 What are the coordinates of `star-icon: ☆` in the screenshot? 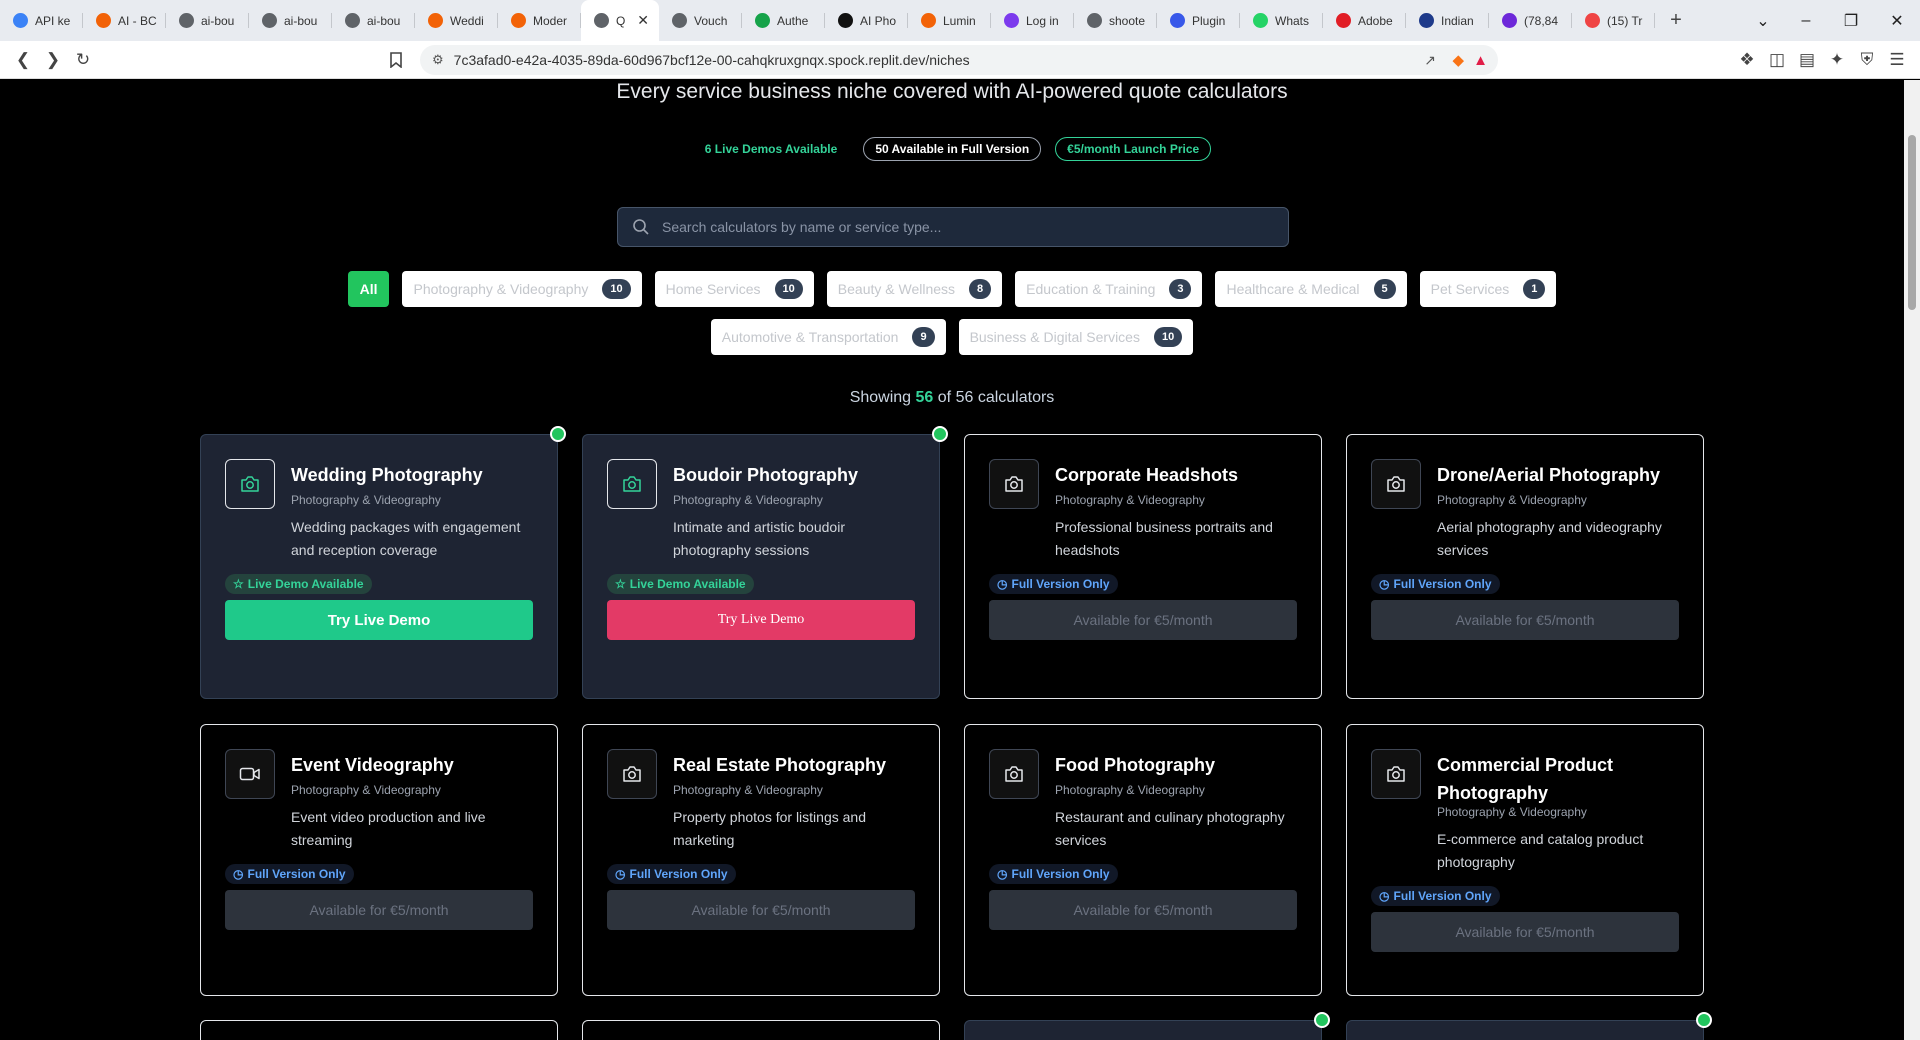 It's located at (620, 584).